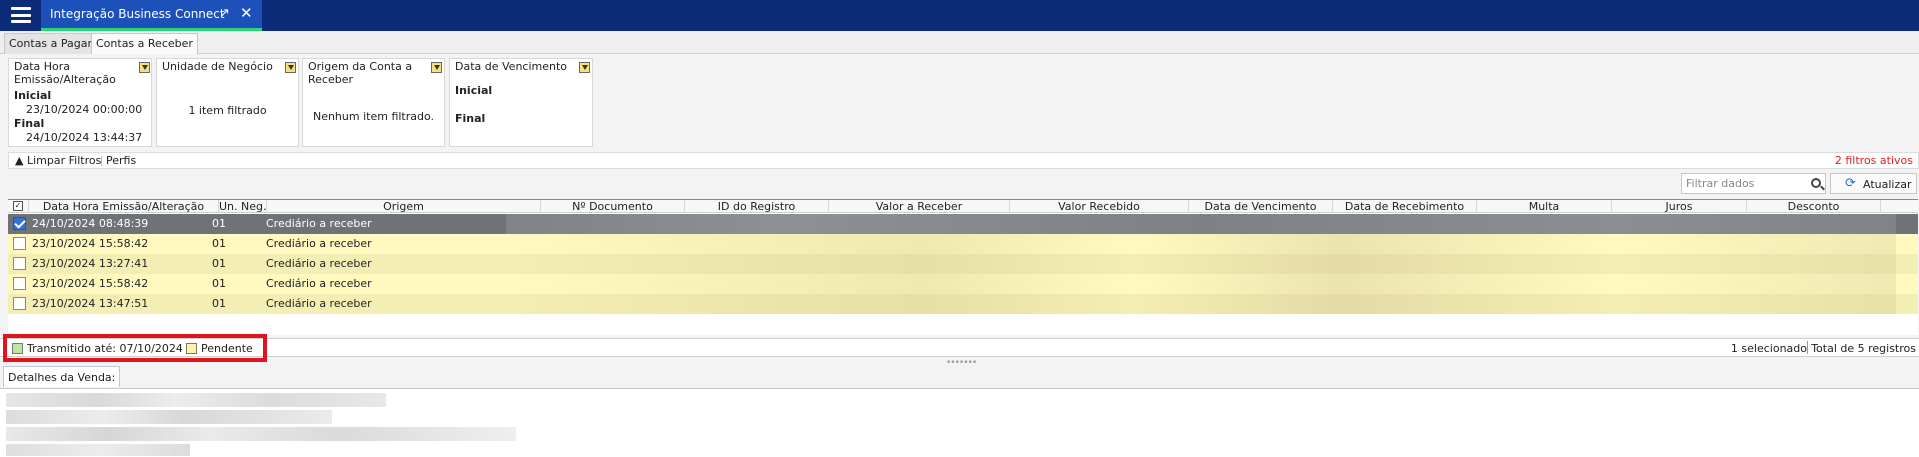  I want to click on col-header: Juros, so click(1679, 206).